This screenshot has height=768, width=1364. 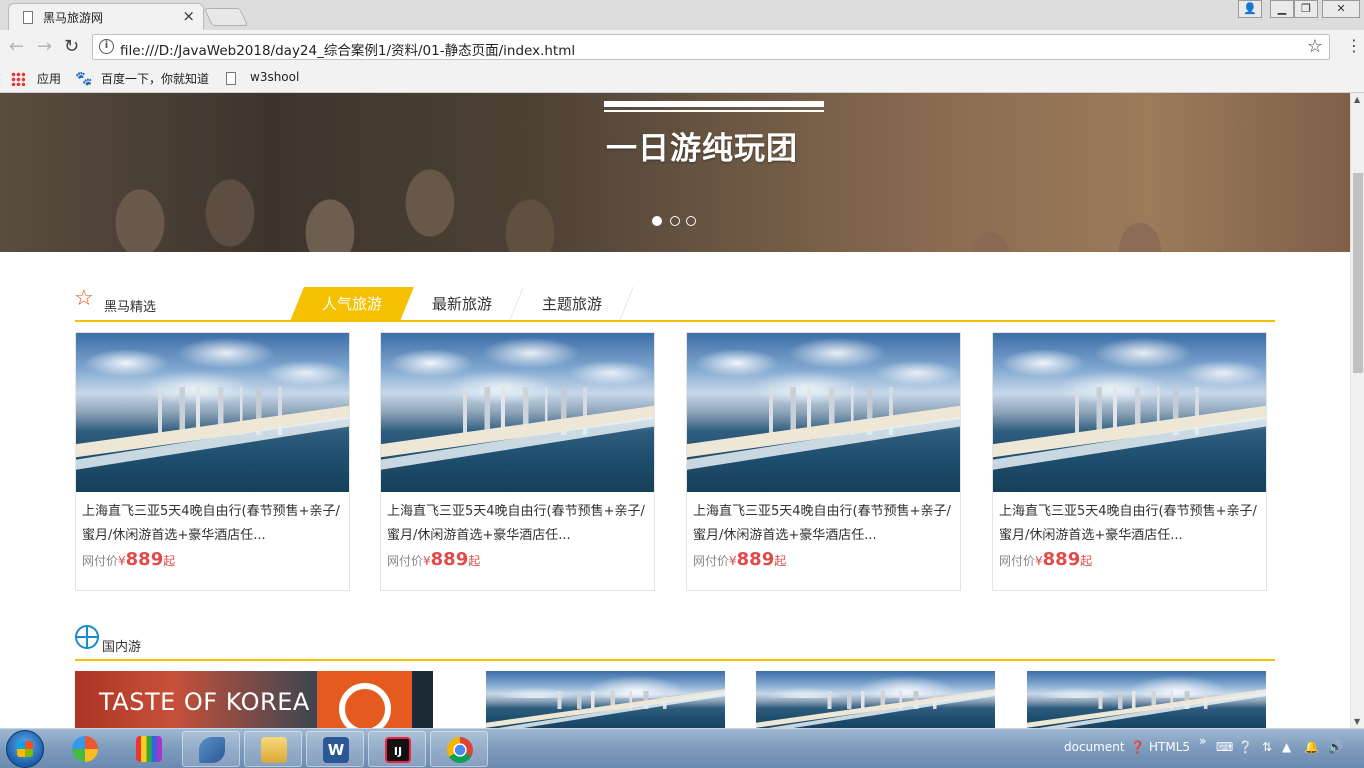 I want to click on bookmark-star-icon: ☆, so click(x=1315, y=46).